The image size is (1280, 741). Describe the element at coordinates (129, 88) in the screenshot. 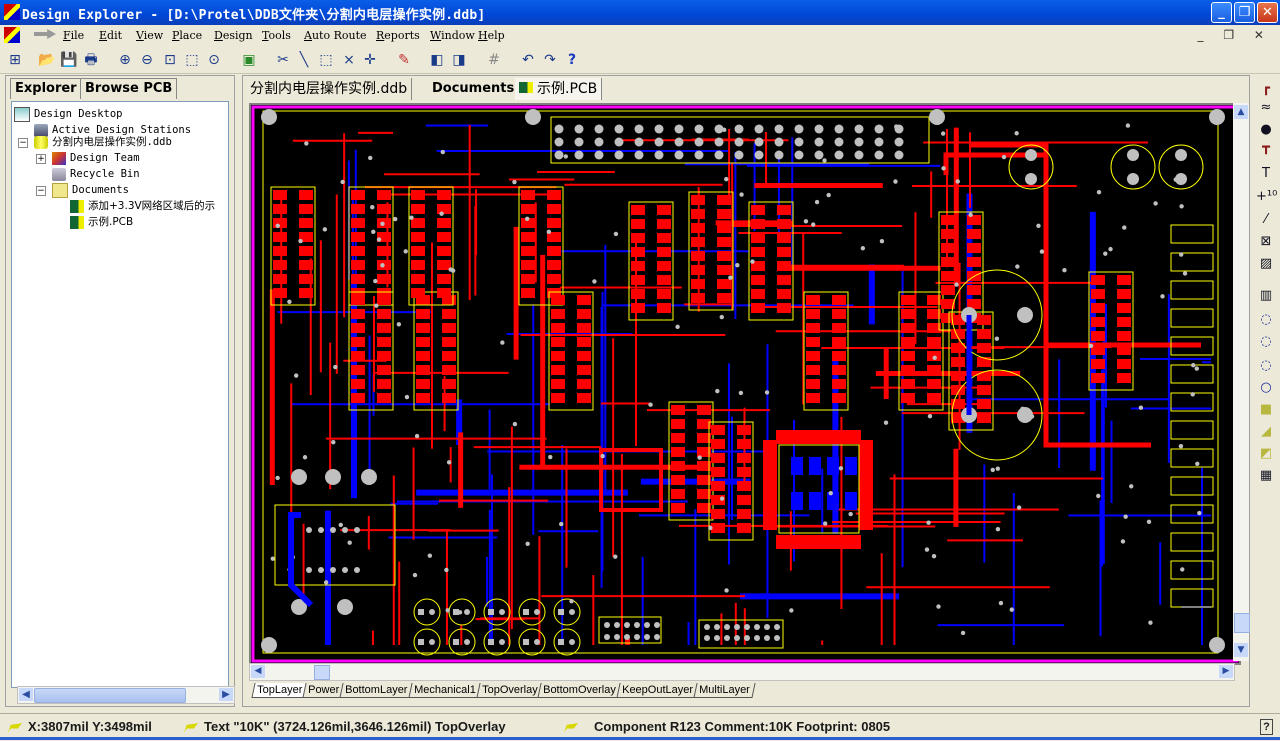

I see `tab-browse-pcb: Browse PCB` at that location.